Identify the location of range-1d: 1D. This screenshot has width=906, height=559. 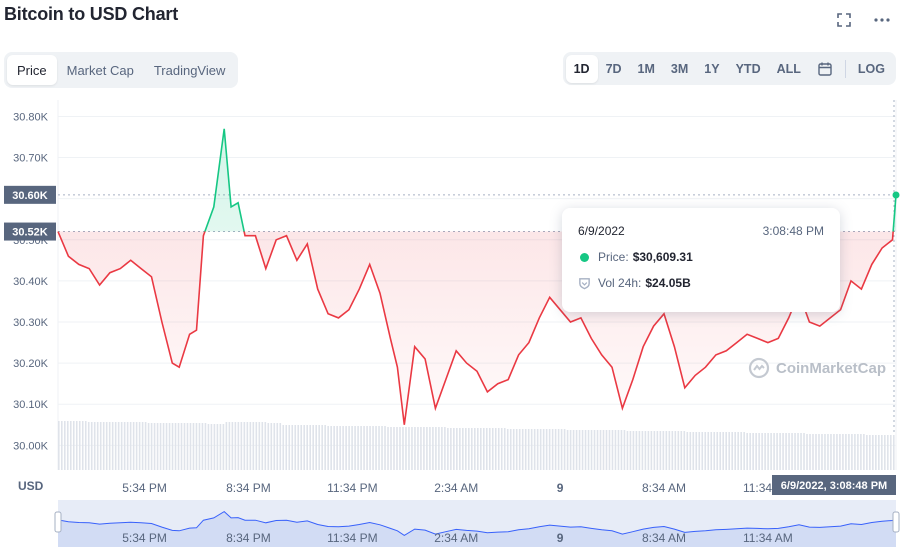
(581, 68).